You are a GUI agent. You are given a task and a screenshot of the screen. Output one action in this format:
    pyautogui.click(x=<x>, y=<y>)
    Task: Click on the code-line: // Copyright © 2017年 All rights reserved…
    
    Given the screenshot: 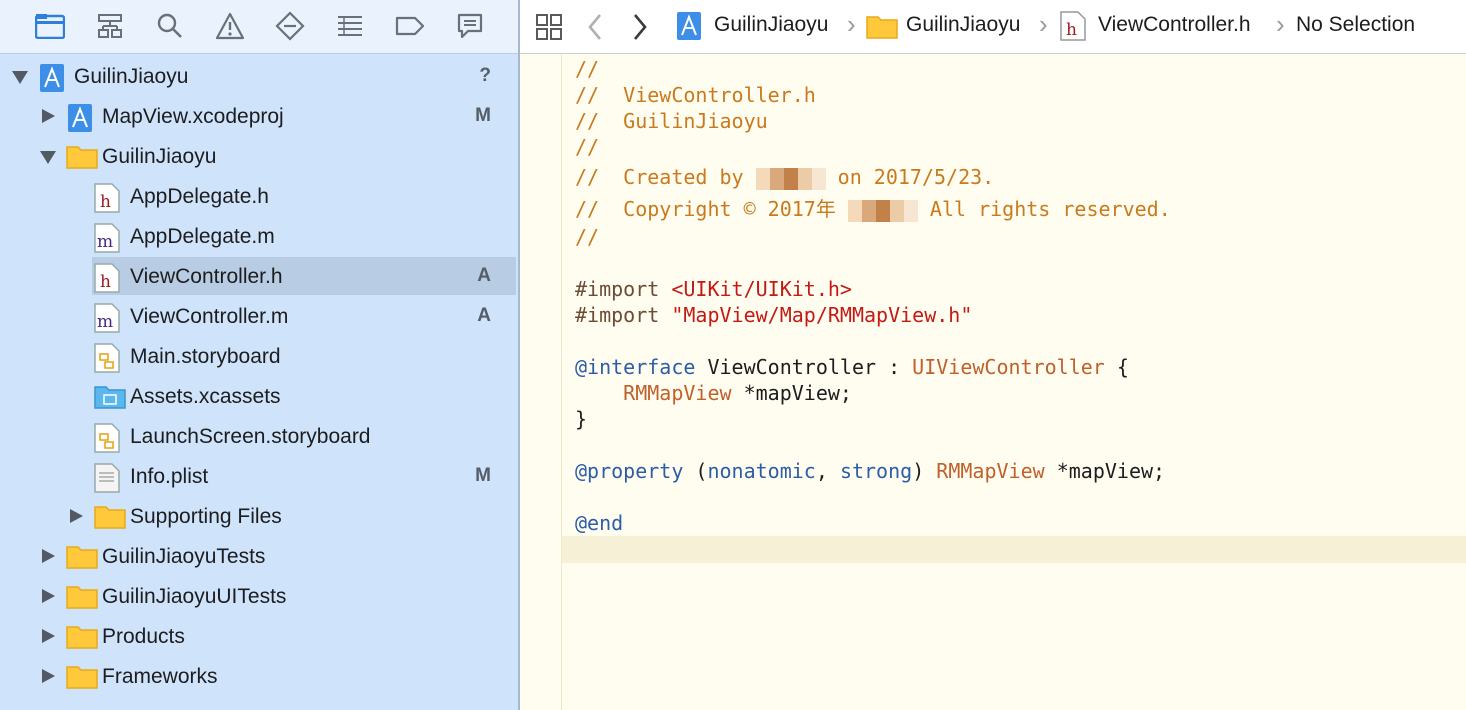 What is the action you would take?
    pyautogui.click(x=873, y=209)
    